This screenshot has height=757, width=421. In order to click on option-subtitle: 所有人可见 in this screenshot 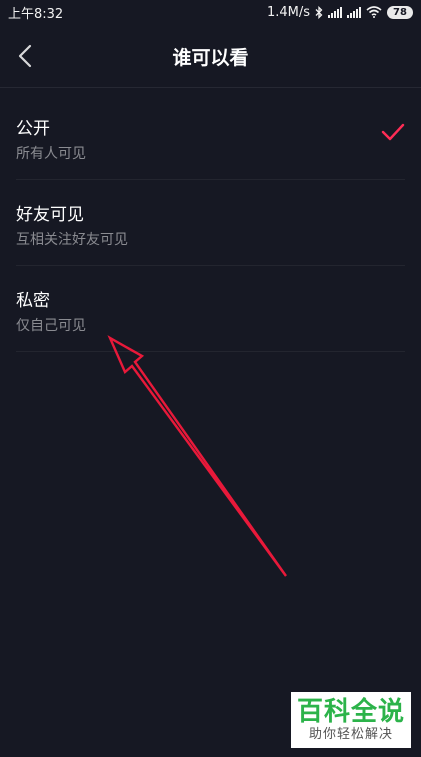, I will do `click(51, 154)`.